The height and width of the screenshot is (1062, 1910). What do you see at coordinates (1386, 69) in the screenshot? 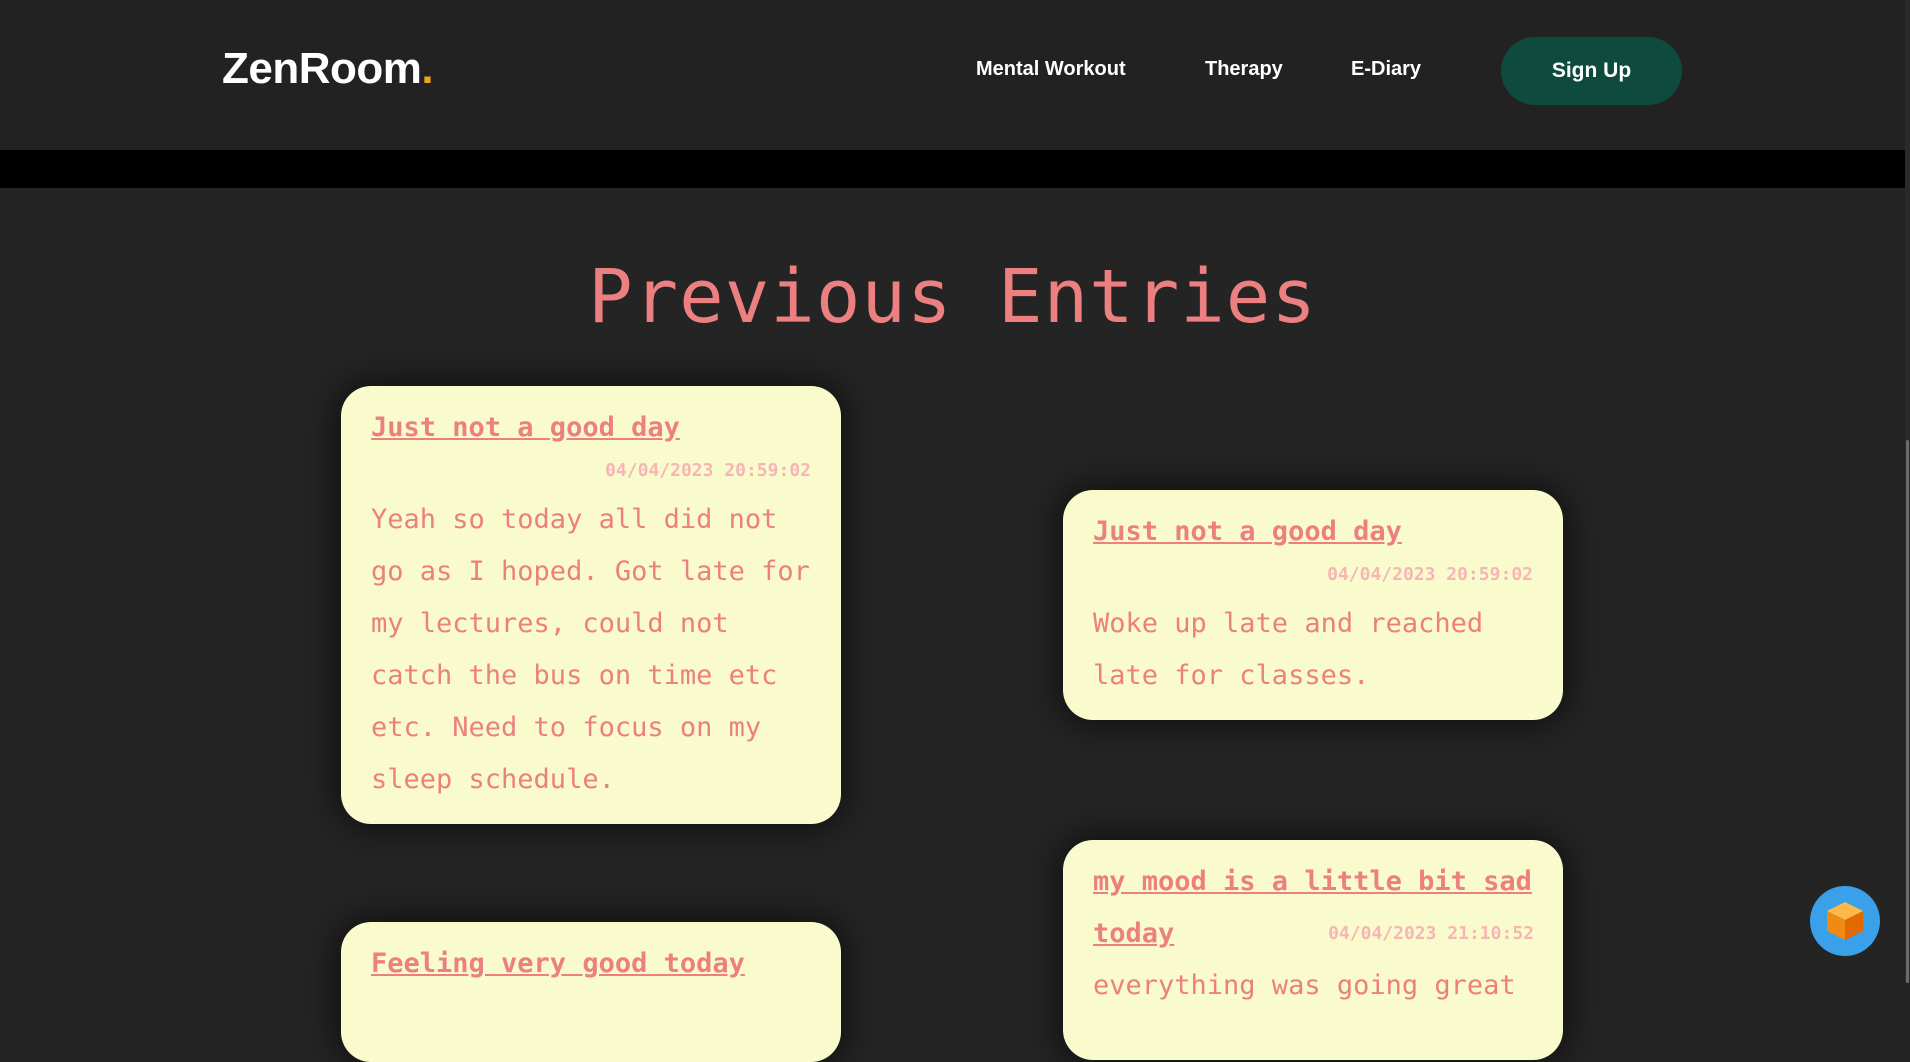
I see `nav-link-e-diary: E-Diary` at bounding box center [1386, 69].